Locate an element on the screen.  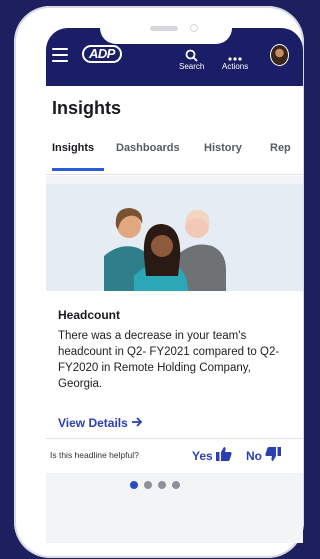
no-label: No is located at coordinates (254, 455).